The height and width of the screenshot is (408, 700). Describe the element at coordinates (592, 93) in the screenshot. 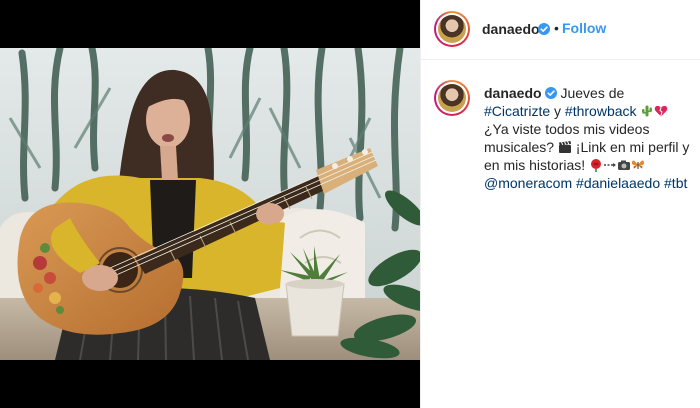

I see `caption-segment: Jueves de` at that location.